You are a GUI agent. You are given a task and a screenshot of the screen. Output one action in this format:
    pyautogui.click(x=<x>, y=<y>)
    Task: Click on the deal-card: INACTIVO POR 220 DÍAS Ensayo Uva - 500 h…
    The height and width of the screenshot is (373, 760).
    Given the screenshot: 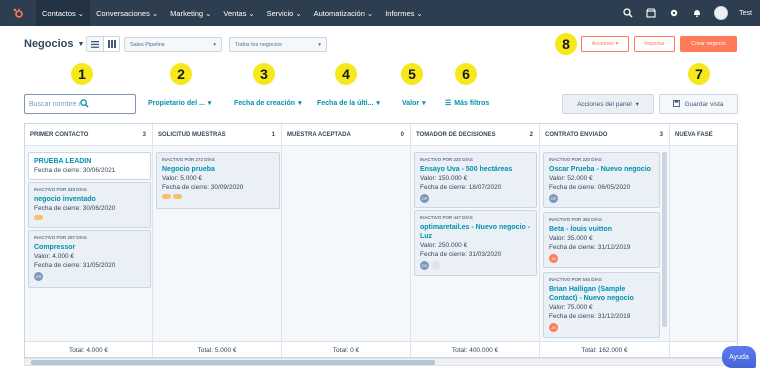 What is the action you would take?
    pyautogui.click(x=475, y=180)
    